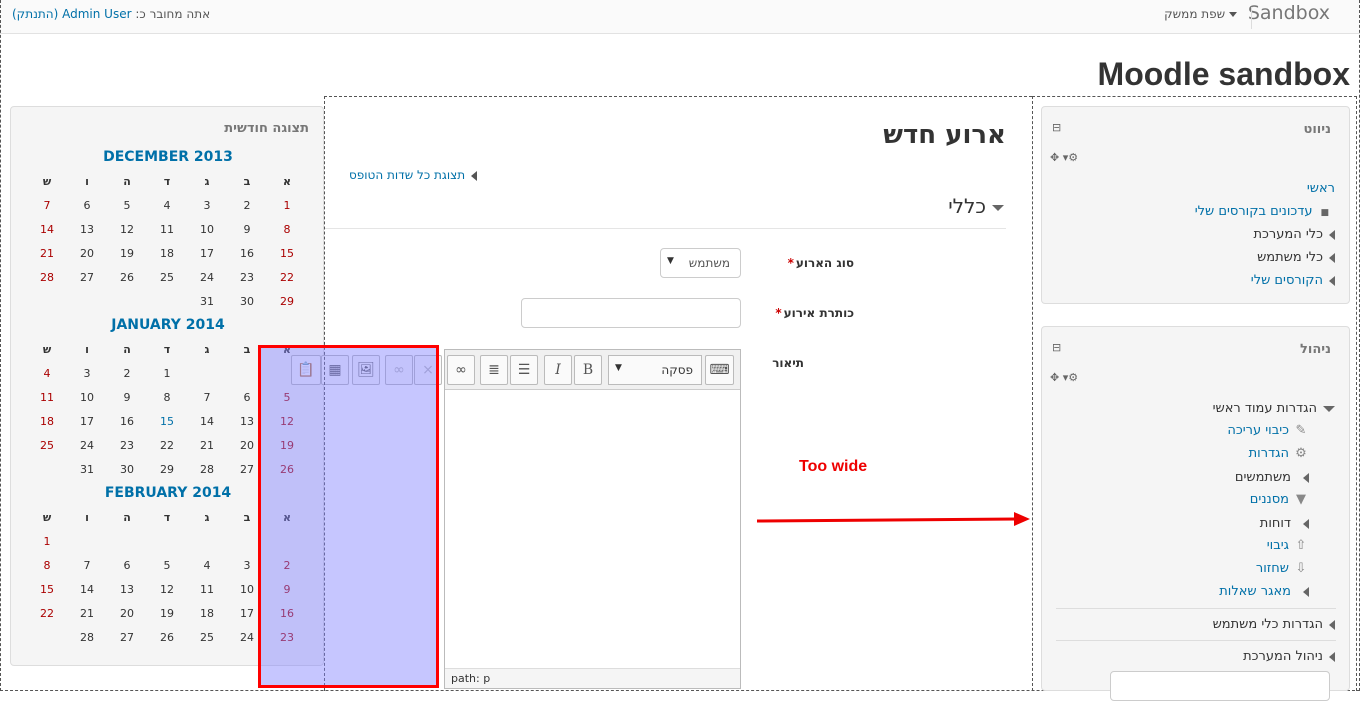 Image resolution: width=1360 pixels, height=701 pixels. I want to click on calendar-month-title: JANUARY 2014, so click(168, 325).